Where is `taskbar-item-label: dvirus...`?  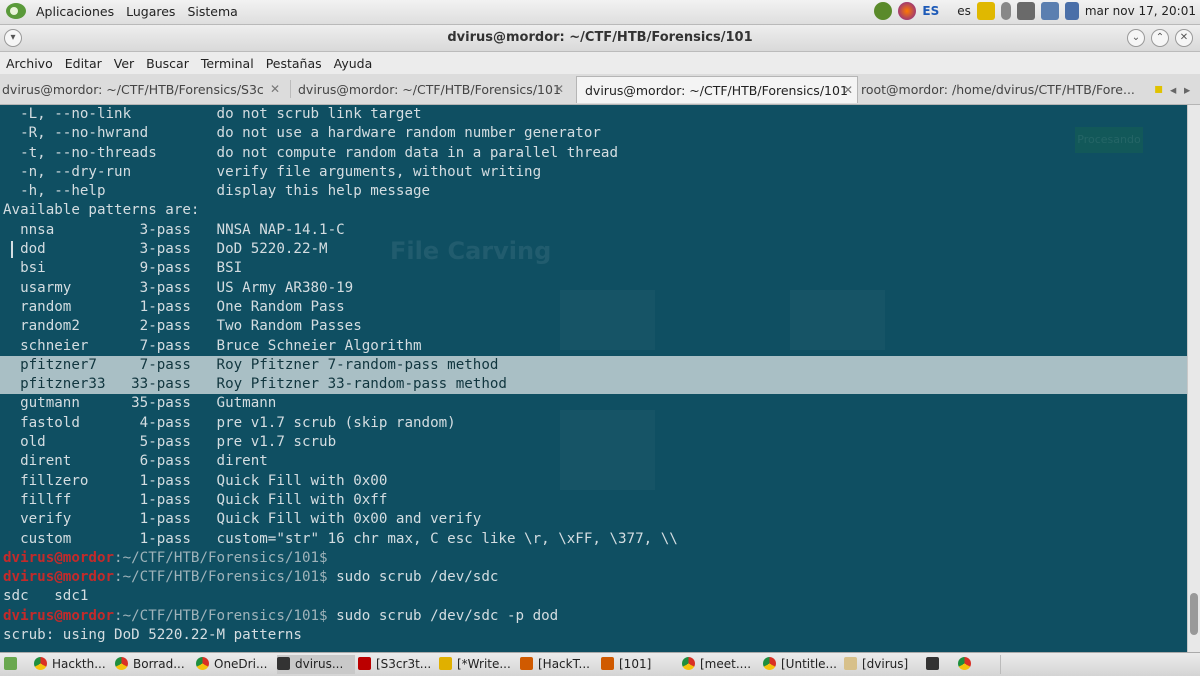
taskbar-item-label: dvirus... is located at coordinates (319, 664).